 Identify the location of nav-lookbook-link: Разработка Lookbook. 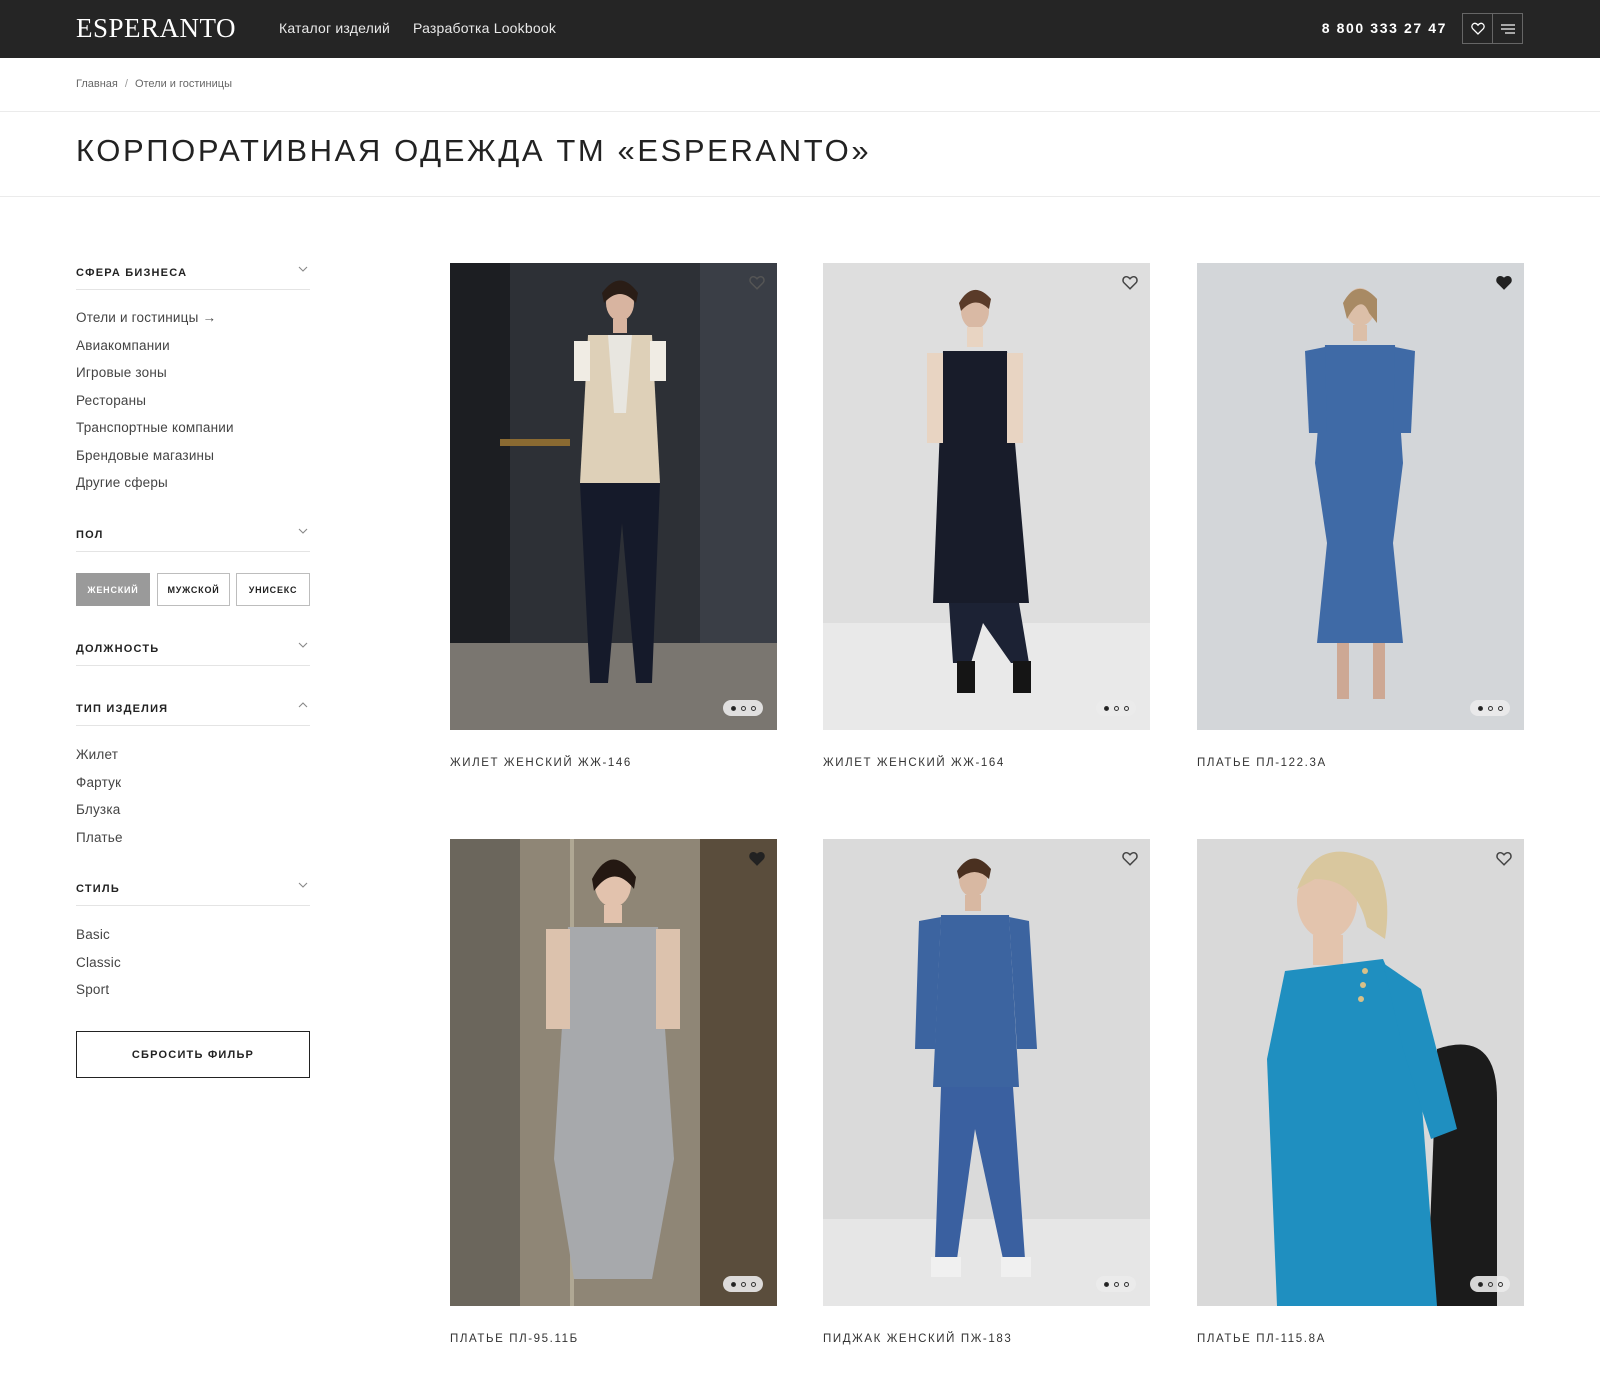
(484, 28).